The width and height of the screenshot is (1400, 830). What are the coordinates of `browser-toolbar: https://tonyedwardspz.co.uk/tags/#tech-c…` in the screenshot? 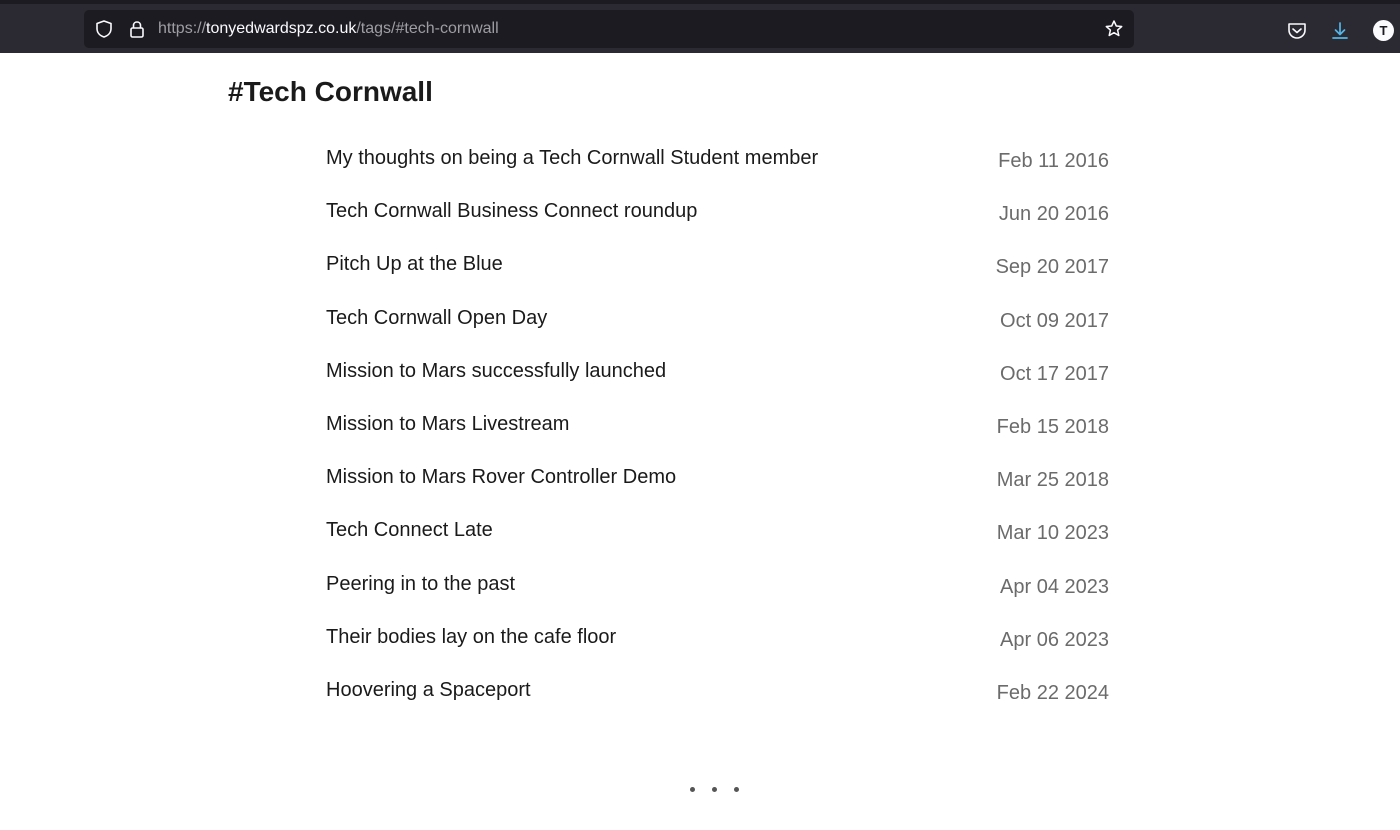 It's located at (700, 26).